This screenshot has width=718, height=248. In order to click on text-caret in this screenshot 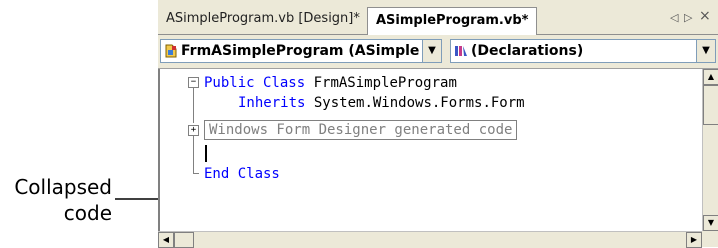, I will do `click(206, 153)`.